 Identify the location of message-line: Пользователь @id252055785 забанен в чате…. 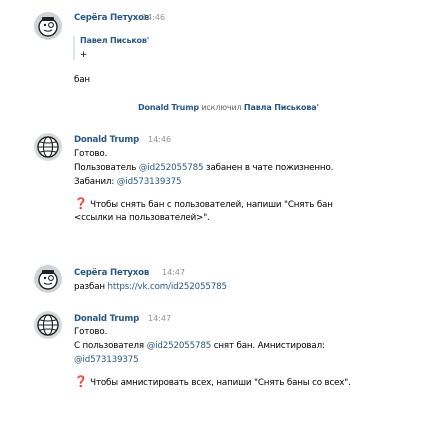
(203, 168).